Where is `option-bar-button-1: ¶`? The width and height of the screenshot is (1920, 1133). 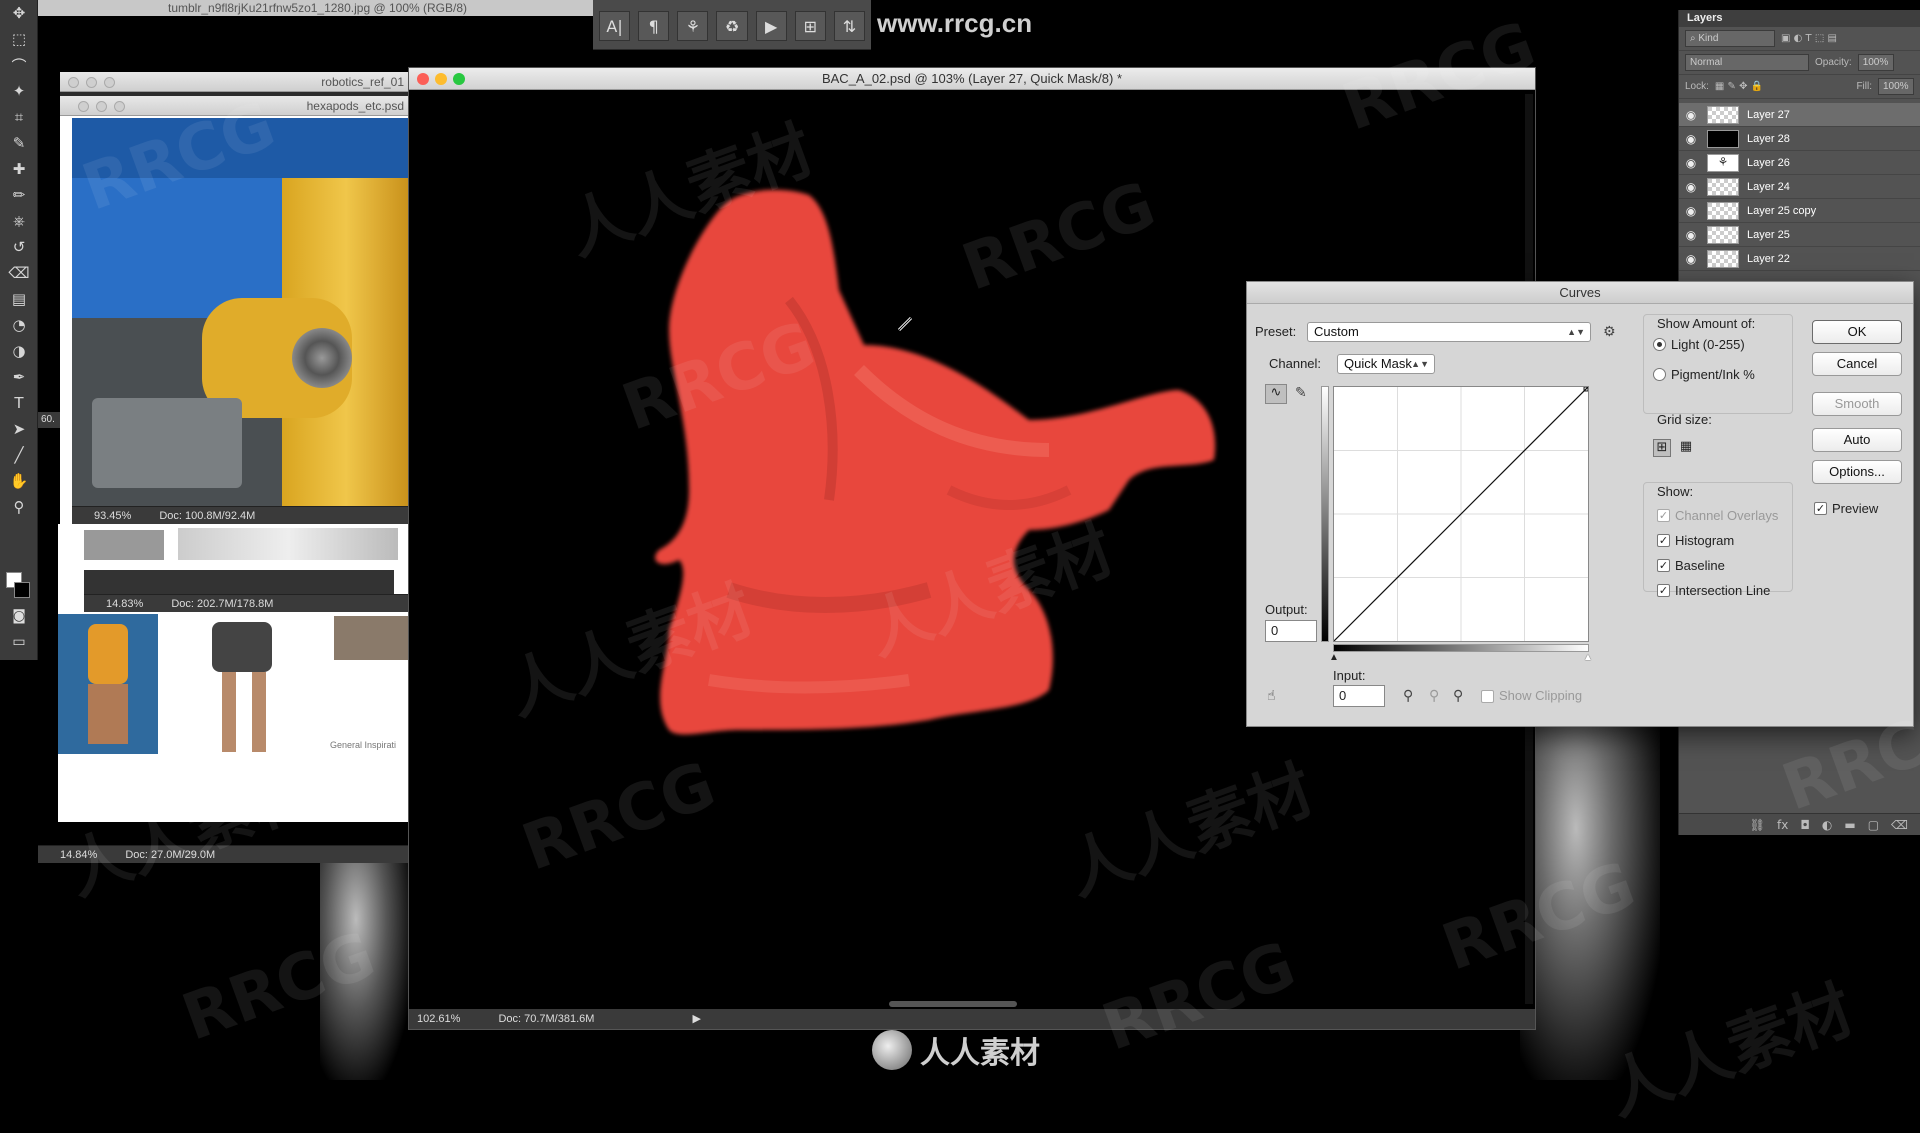
option-bar-button-1: ¶ is located at coordinates (654, 26).